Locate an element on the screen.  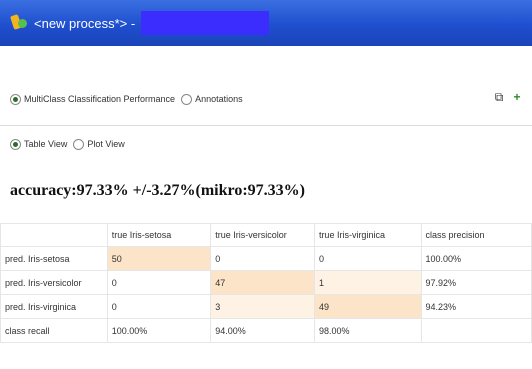
view-option-annotations: Annotations is located at coordinates (212, 99).